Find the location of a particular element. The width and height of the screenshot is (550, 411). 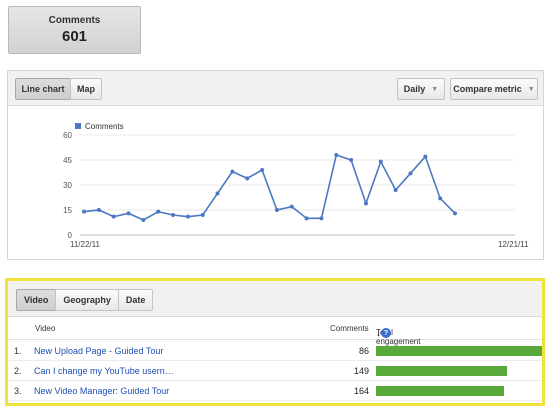

tab-video: Video is located at coordinates (36, 300).